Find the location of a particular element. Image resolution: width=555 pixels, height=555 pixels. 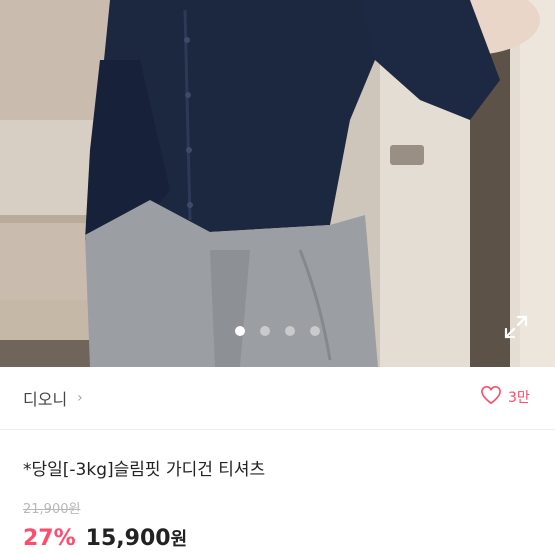

product-title: *당일[-3kg]슬림핏 가디건 티셔츠 is located at coordinates (144, 470).